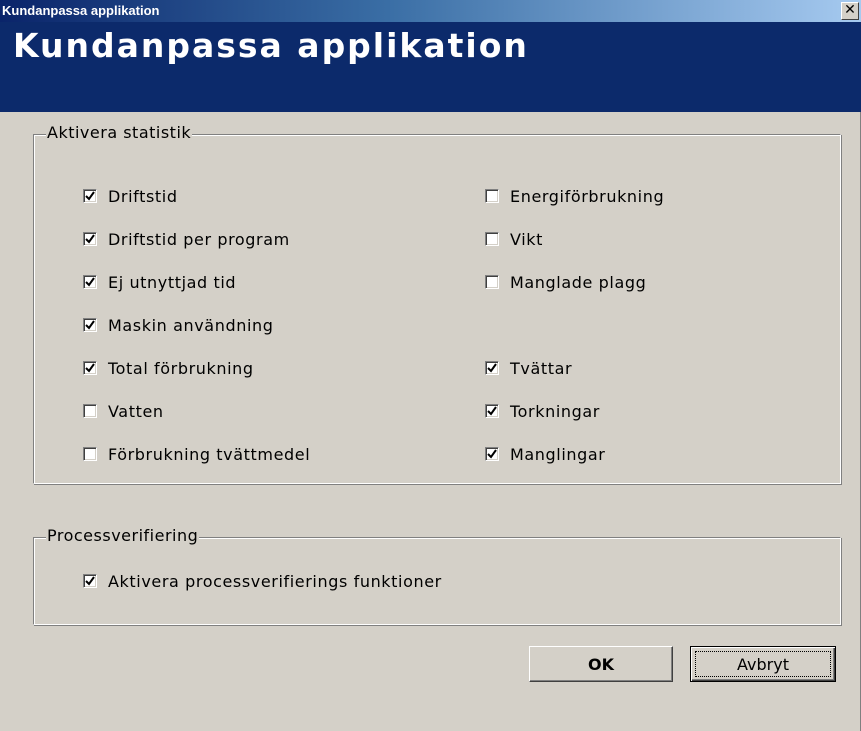  Describe the element at coordinates (209, 454) in the screenshot. I see `checkbox-label: Förbrukning tvättmedel` at that location.